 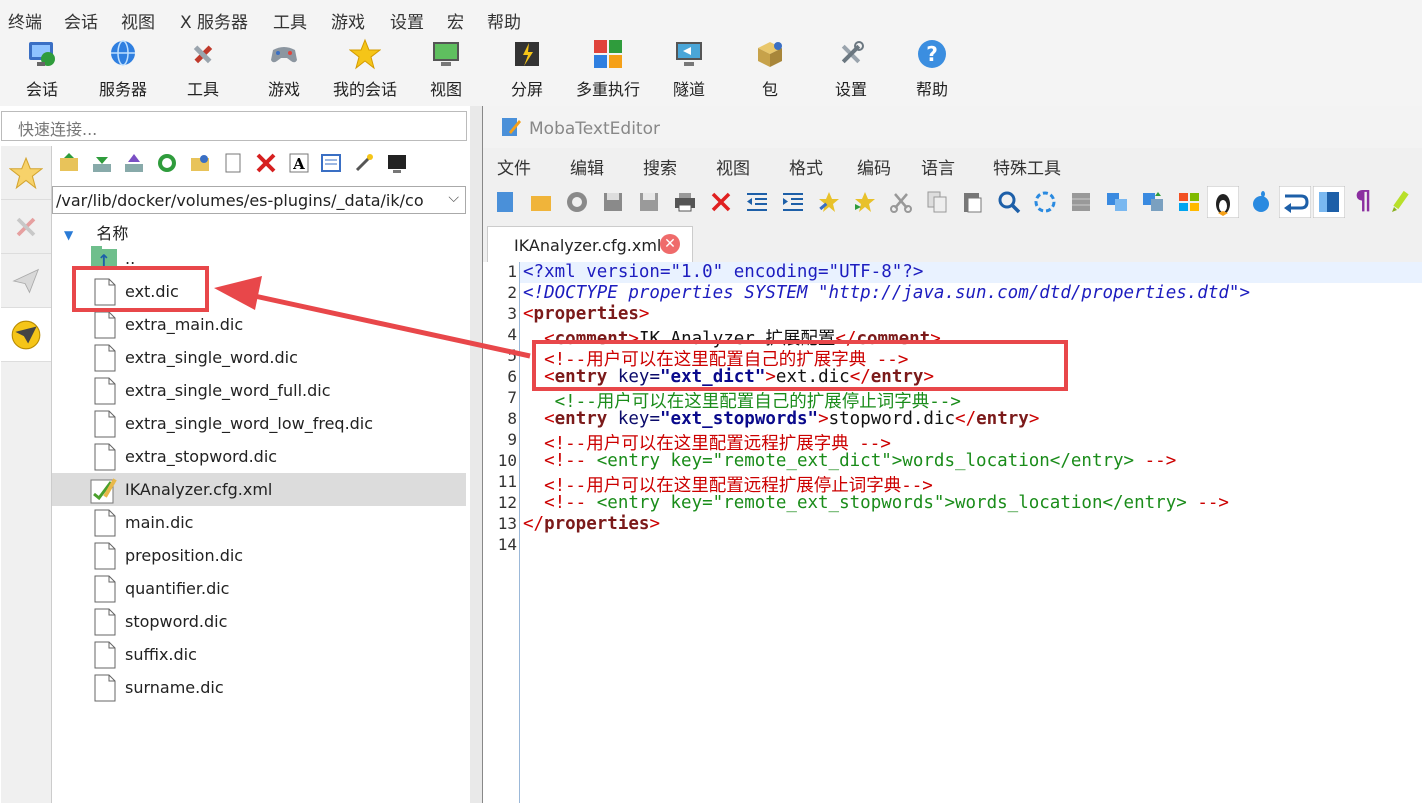 I want to click on close-icon, so click(x=721, y=202).